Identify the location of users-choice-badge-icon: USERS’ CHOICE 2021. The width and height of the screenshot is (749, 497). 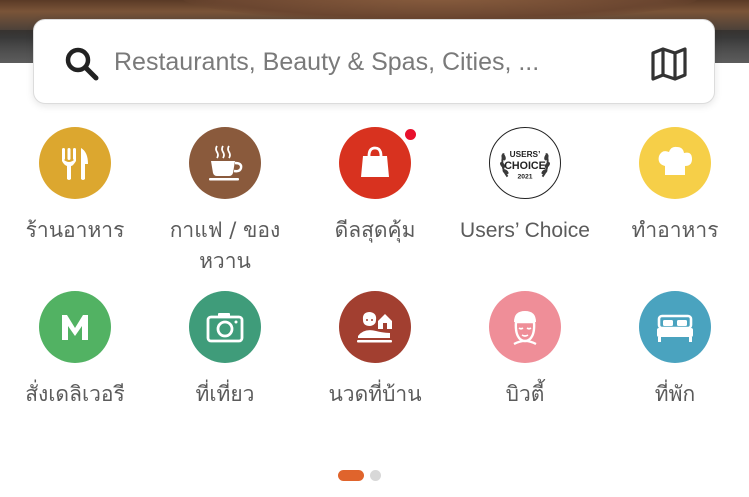
(525, 165).